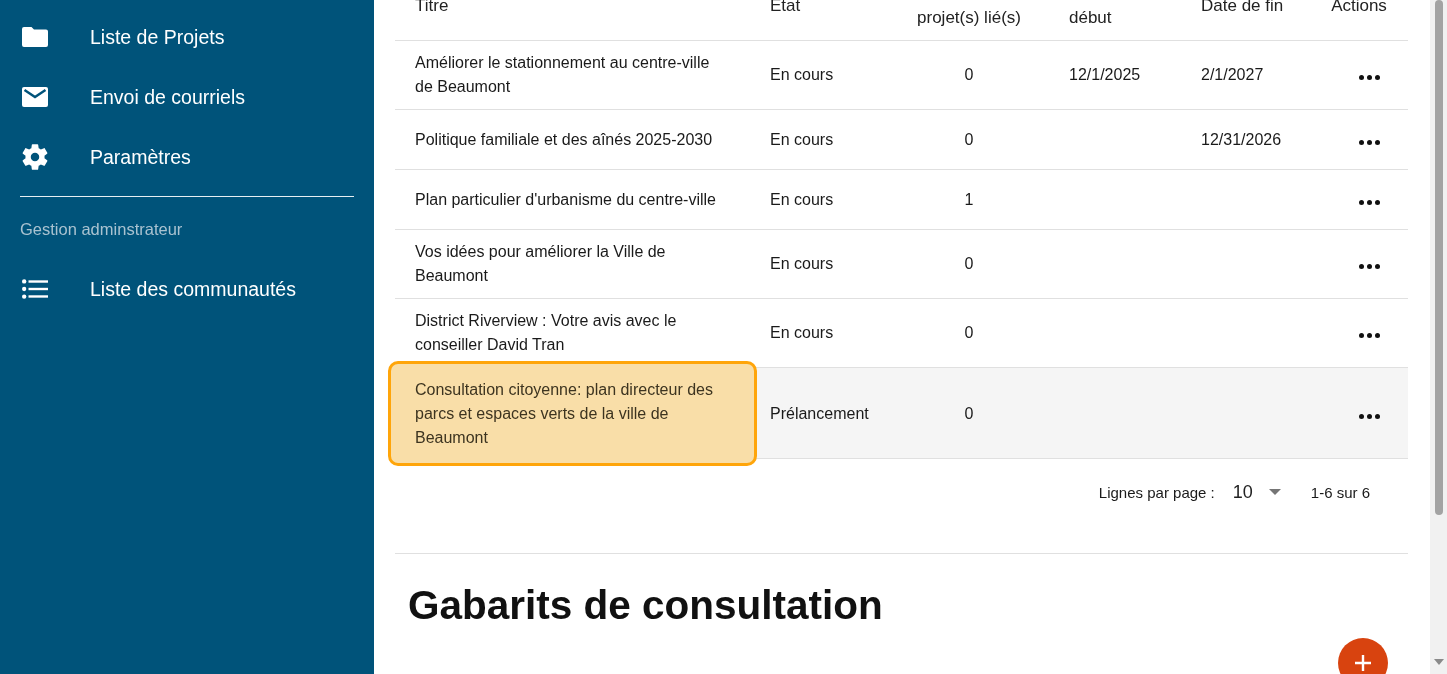 The height and width of the screenshot is (674, 1447). I want to click on table-row: Vos idées pour améliorer la Ville de Beaumont En cours 0, so click(901, 264).